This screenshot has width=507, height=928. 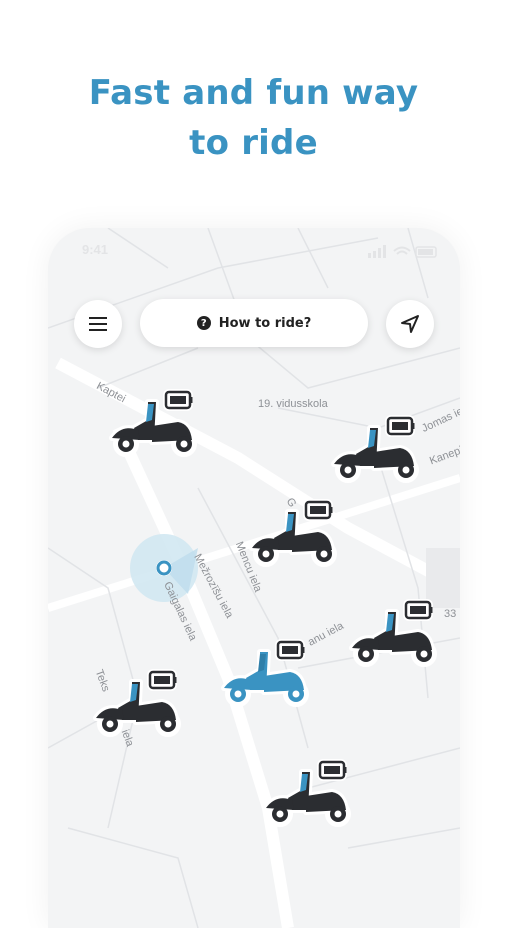 What do you see at coordinates (293, 404) in the screenshot?
I see `street-label: 19. vidusskola` at bounding box center [293, 404].